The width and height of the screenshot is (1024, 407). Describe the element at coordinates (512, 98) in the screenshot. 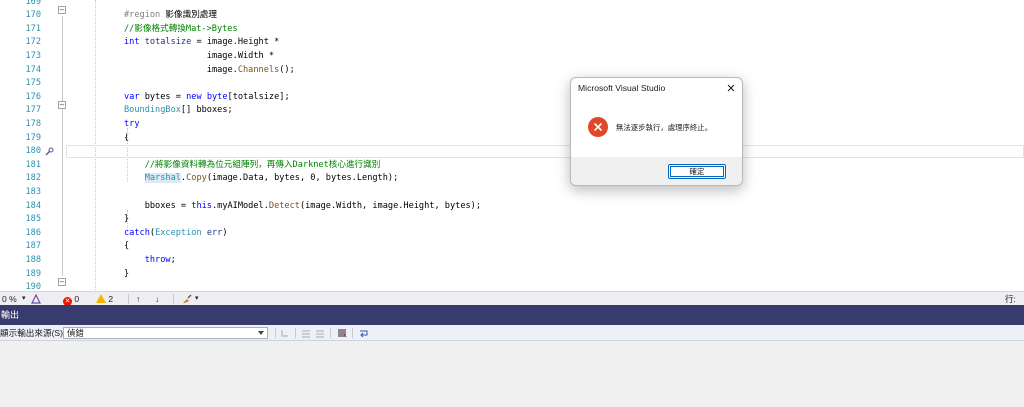

I see `code-line: 176 var bytes = new byte[totalsize];` at that location.